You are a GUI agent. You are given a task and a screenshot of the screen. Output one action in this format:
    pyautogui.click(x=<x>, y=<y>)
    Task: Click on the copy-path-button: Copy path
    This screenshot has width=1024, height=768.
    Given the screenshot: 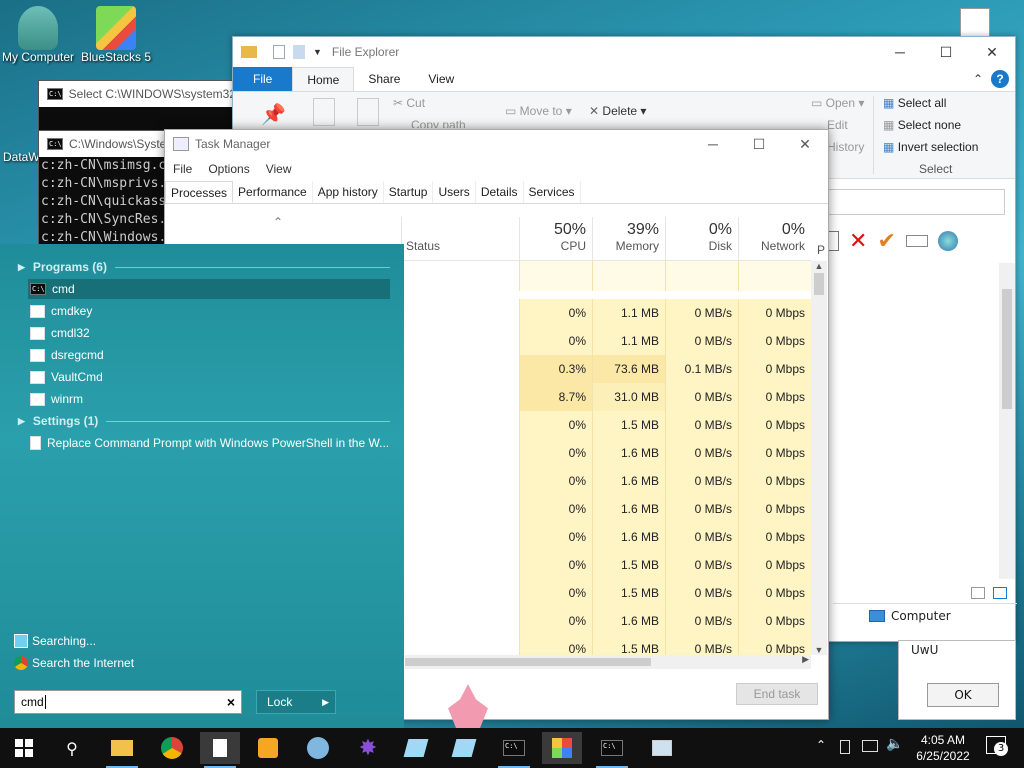 What is the action you would take?
    pyautogui.click(x=438, y=123)
    